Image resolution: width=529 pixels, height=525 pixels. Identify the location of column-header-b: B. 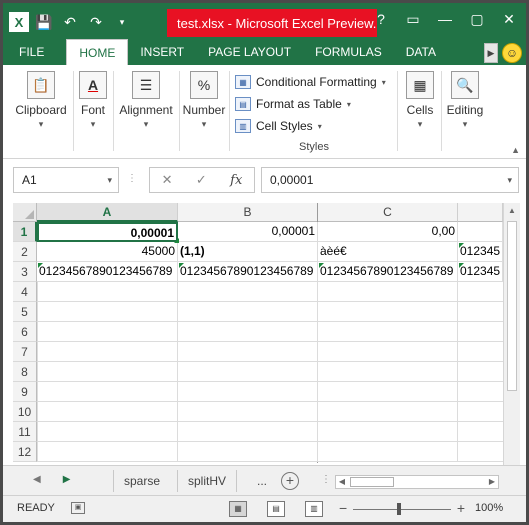
(248, 212).